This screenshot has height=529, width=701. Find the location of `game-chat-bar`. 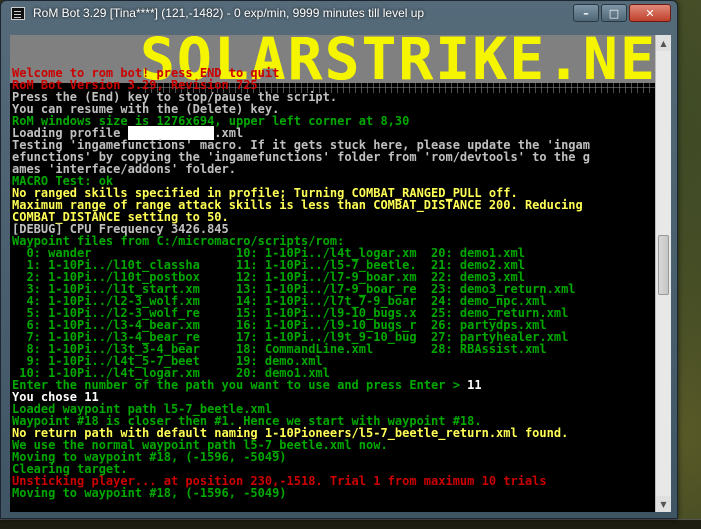

game-chat-bar is located at coordinates (350, 524).